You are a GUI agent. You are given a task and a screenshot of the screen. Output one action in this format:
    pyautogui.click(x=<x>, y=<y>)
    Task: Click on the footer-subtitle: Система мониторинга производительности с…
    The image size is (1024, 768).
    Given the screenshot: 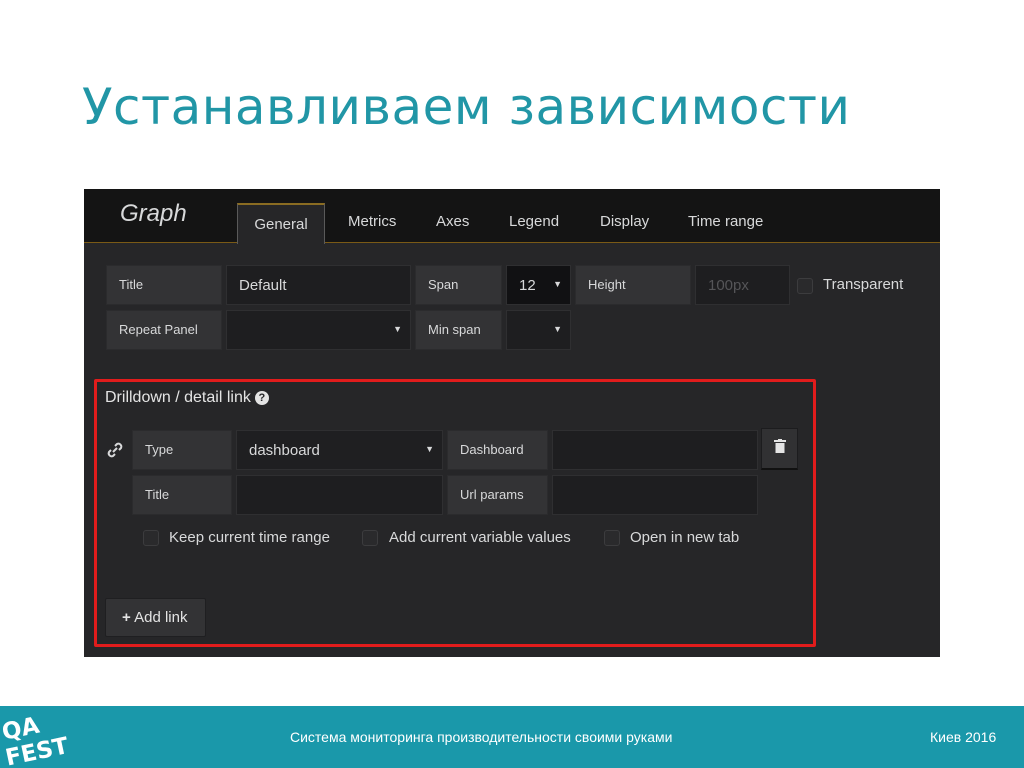 What is the action you would take?
    pyautogui.click(x=481, y=737)
    